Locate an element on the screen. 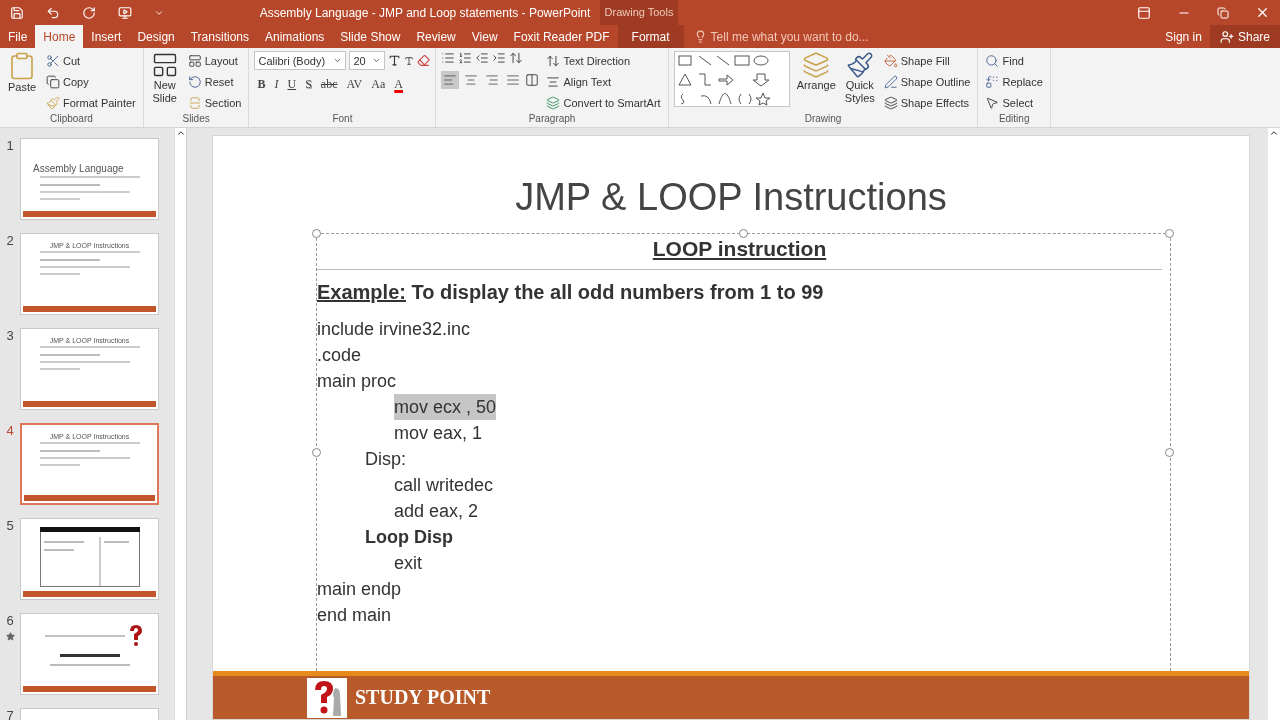 This screenshot has height=720, width=1280. ribbon-tab: Format is located at coordinates (650, 36).